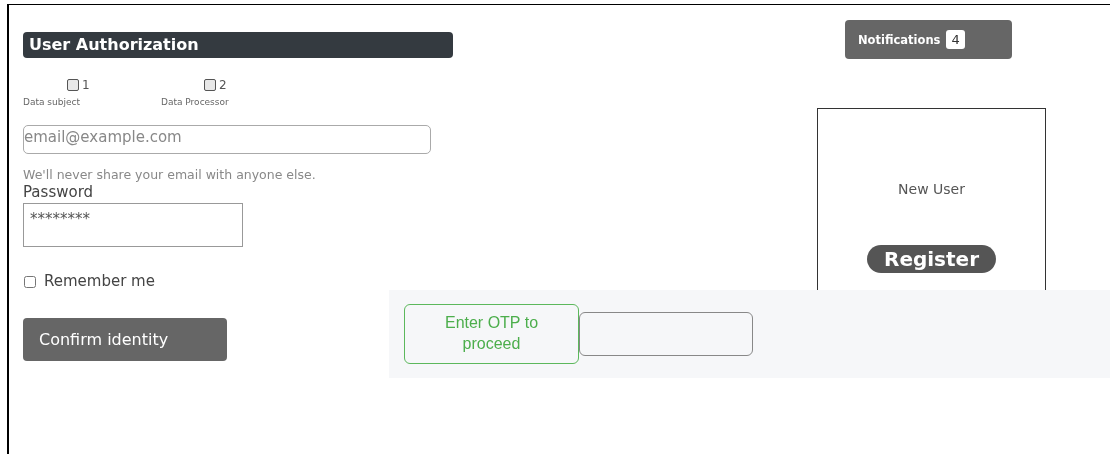  What do you see at coordinates (955, 39) in the screenshot?
I see `count-badge: 4` at bounding box center [955, 39].